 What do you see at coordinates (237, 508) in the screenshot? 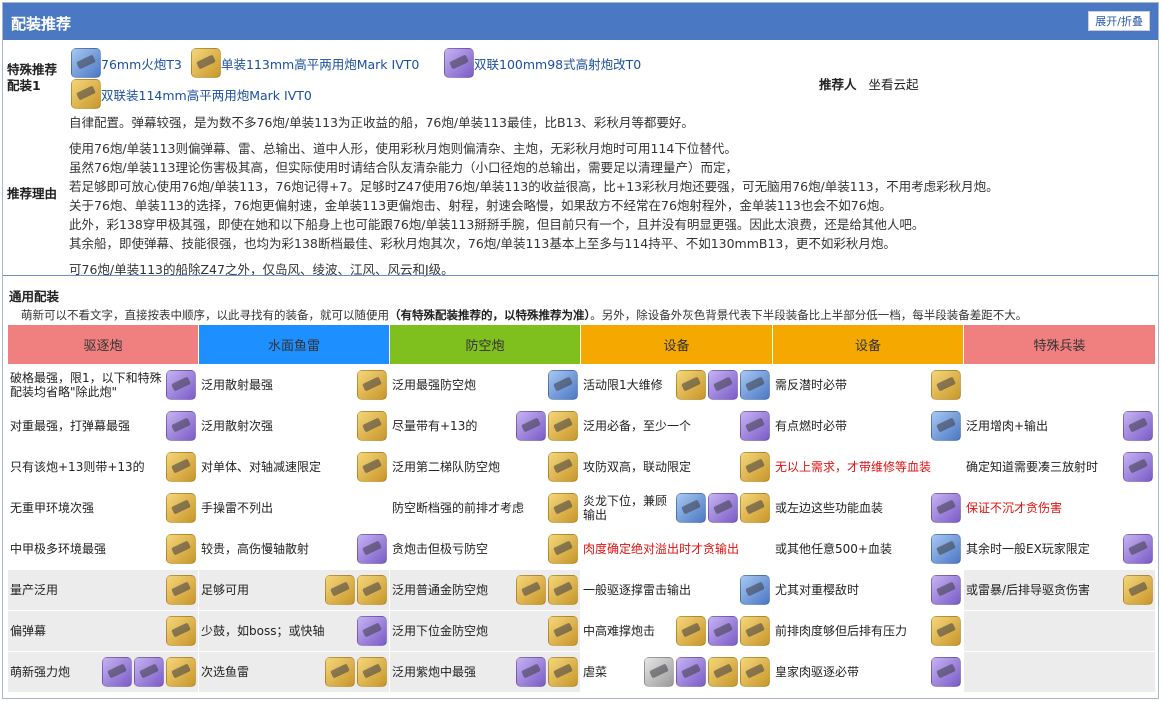
I see `cell-text: 手操雷不列出` at bounding box center [237, 508].